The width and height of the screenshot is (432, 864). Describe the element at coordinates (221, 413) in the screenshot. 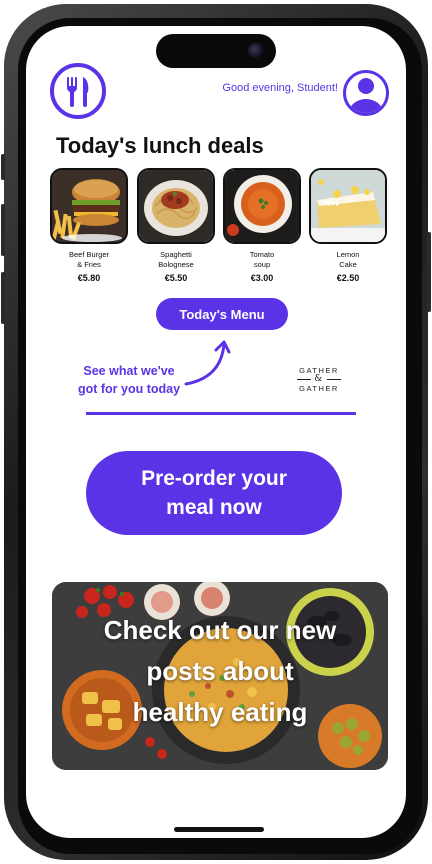

I see `section-divider` at that location.